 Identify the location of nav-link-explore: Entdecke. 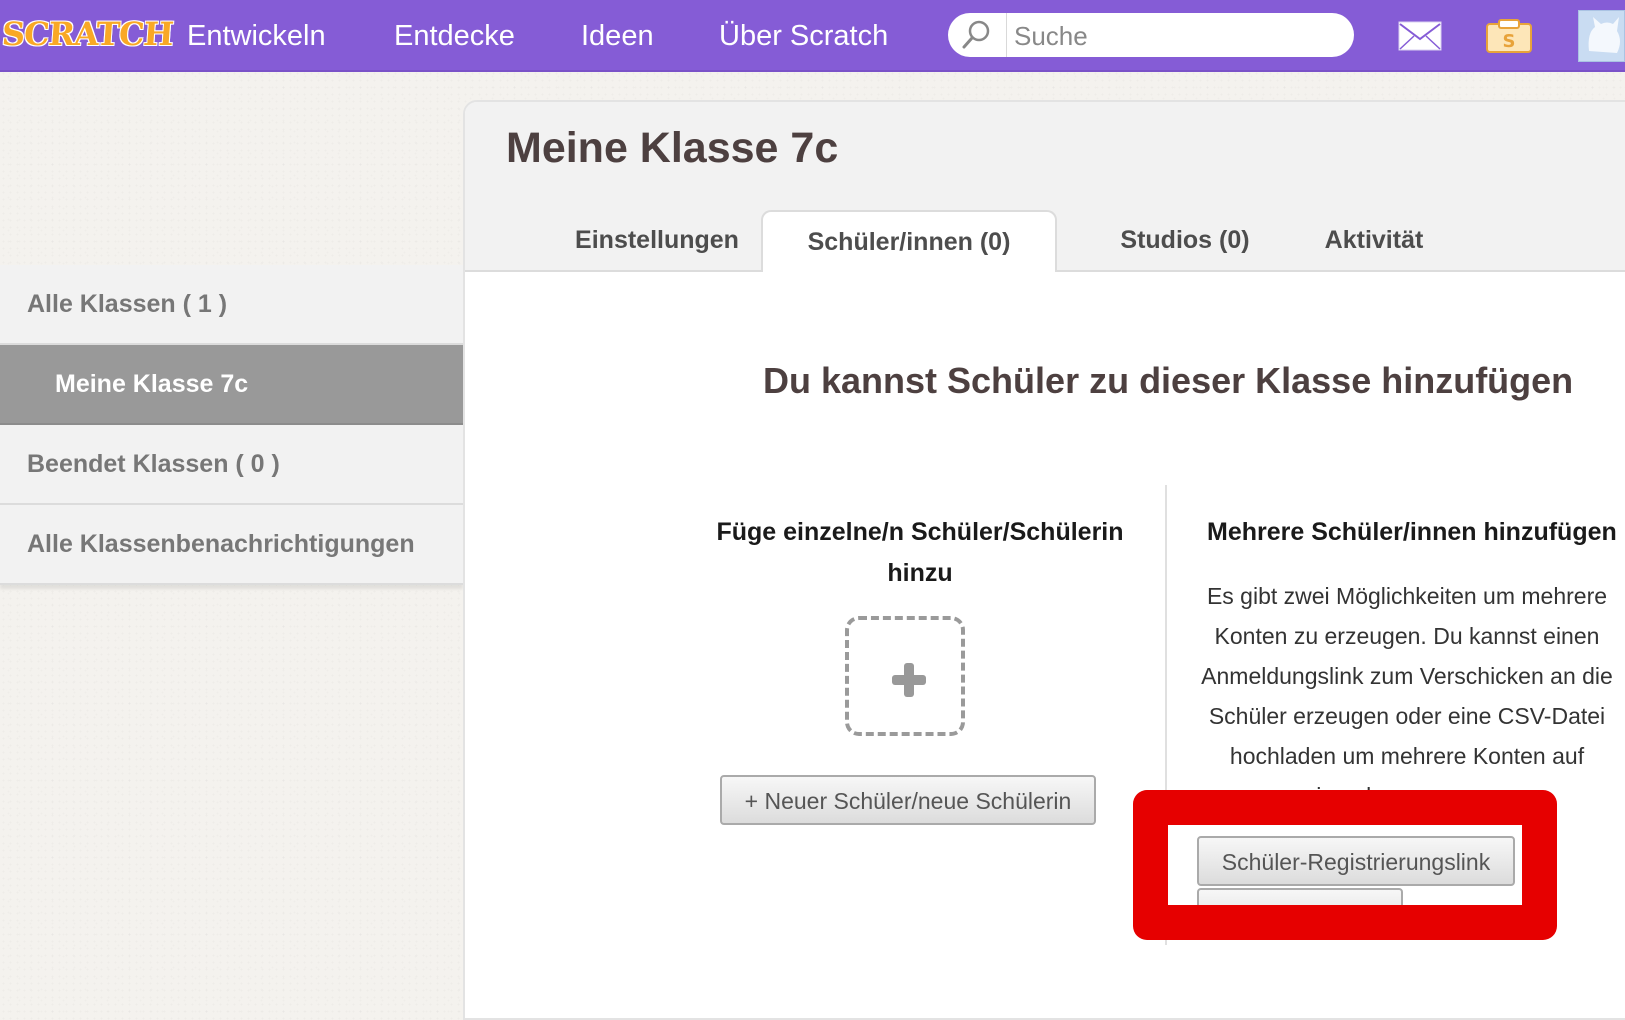
(454, 36).